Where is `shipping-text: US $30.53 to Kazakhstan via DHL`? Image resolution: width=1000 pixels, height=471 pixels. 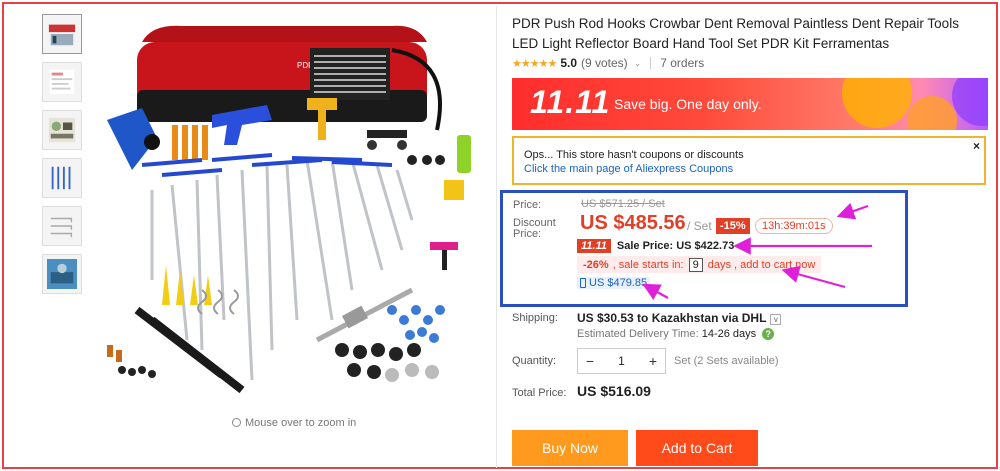
shipping-text: US $30.53 to Kazakhstan via DHL is located at coordinates (672, 318).